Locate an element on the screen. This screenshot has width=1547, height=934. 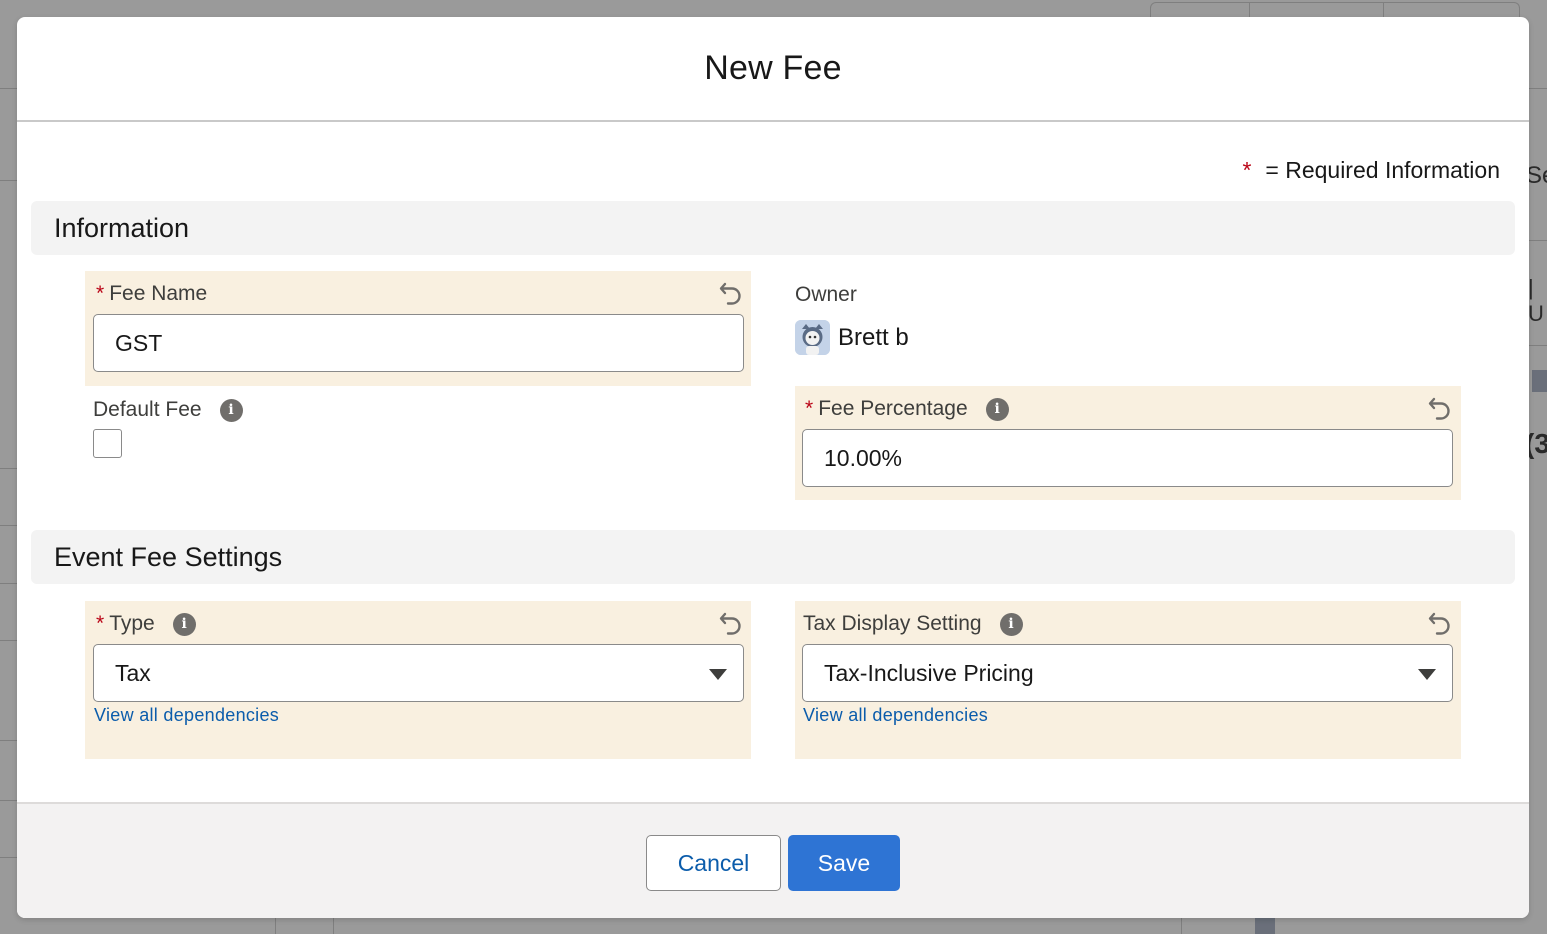
section-title: Information is located at coordinates (122, 227).